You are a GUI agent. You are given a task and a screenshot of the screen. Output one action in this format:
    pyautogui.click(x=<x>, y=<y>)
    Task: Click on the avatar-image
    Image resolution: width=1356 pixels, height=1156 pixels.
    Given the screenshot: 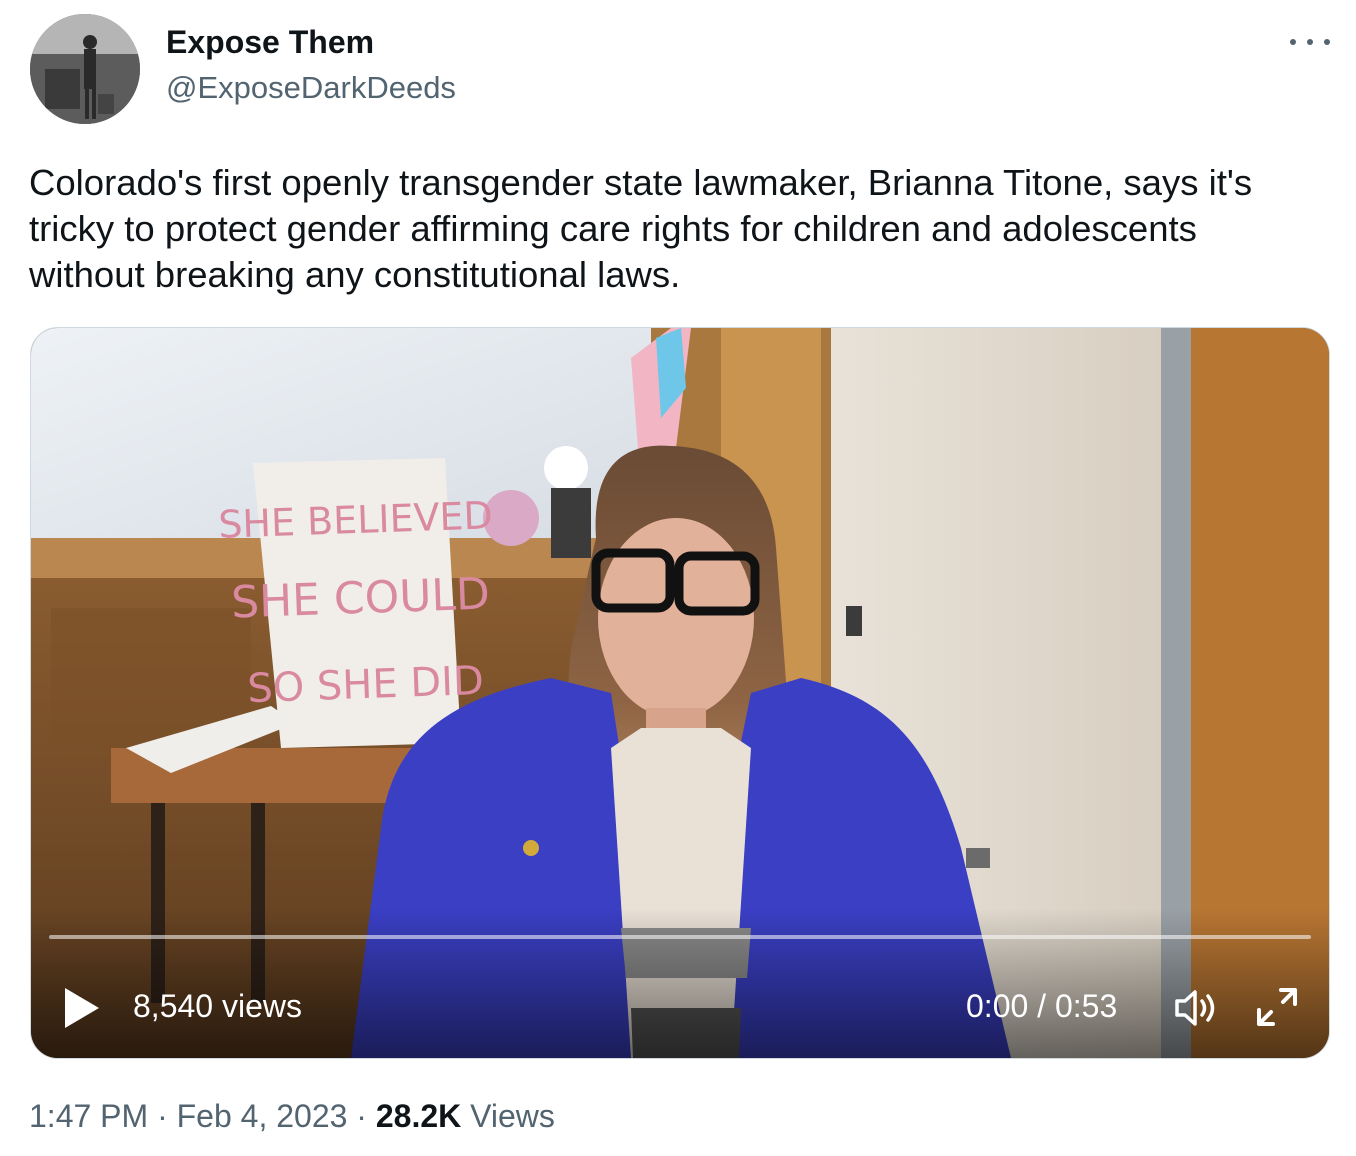 What is the action you would take?
    pyautogui.click(x=85, y=69)
    